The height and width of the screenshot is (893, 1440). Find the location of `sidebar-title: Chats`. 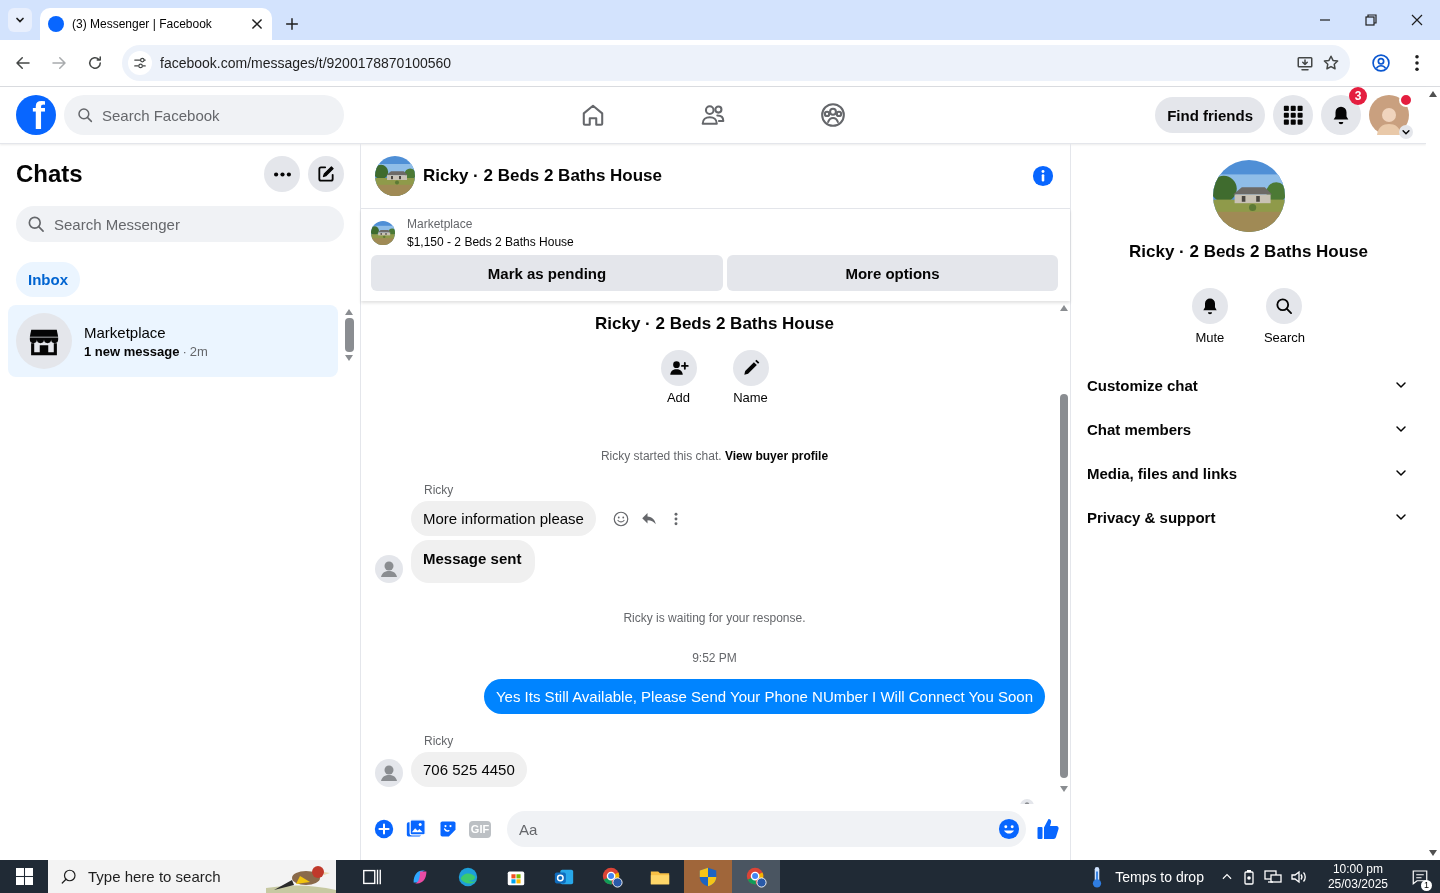

sidebar-title: Chats is located at coordinates (50, 174).